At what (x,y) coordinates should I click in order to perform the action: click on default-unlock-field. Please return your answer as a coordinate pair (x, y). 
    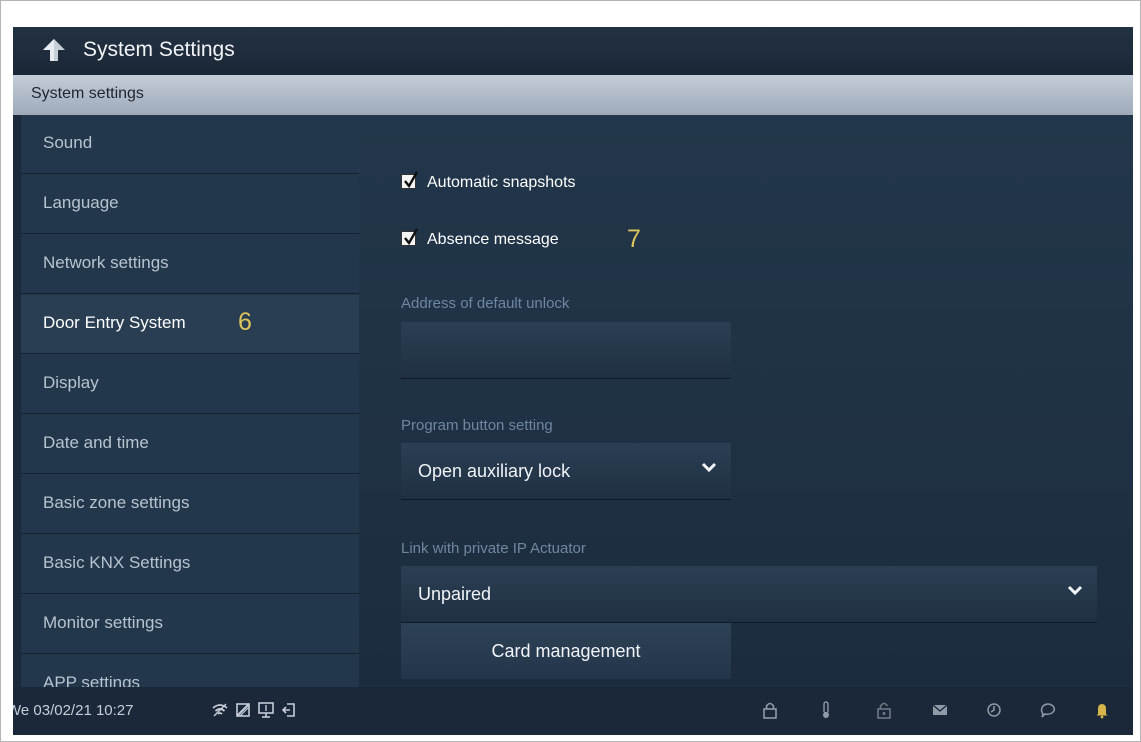
    Looking at the image, I should click on (566, 350).